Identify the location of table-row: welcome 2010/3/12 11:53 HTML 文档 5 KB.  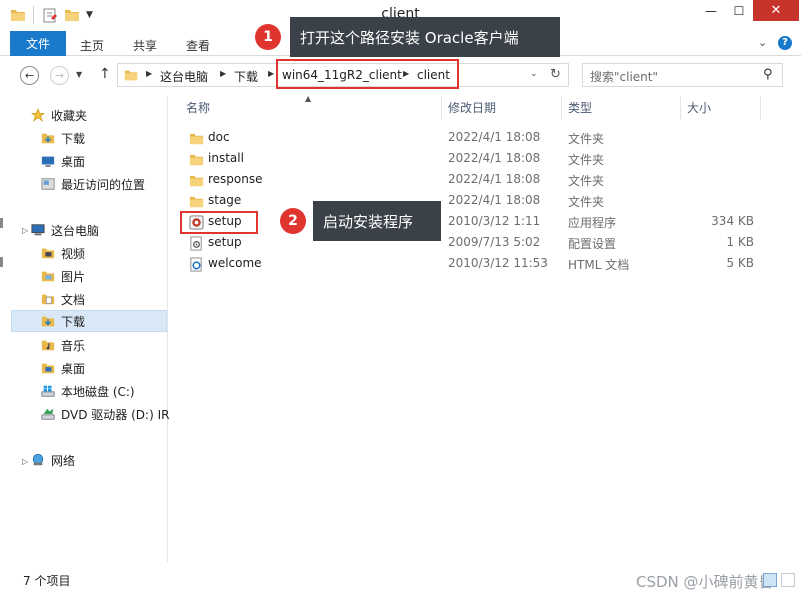
(470, 264).